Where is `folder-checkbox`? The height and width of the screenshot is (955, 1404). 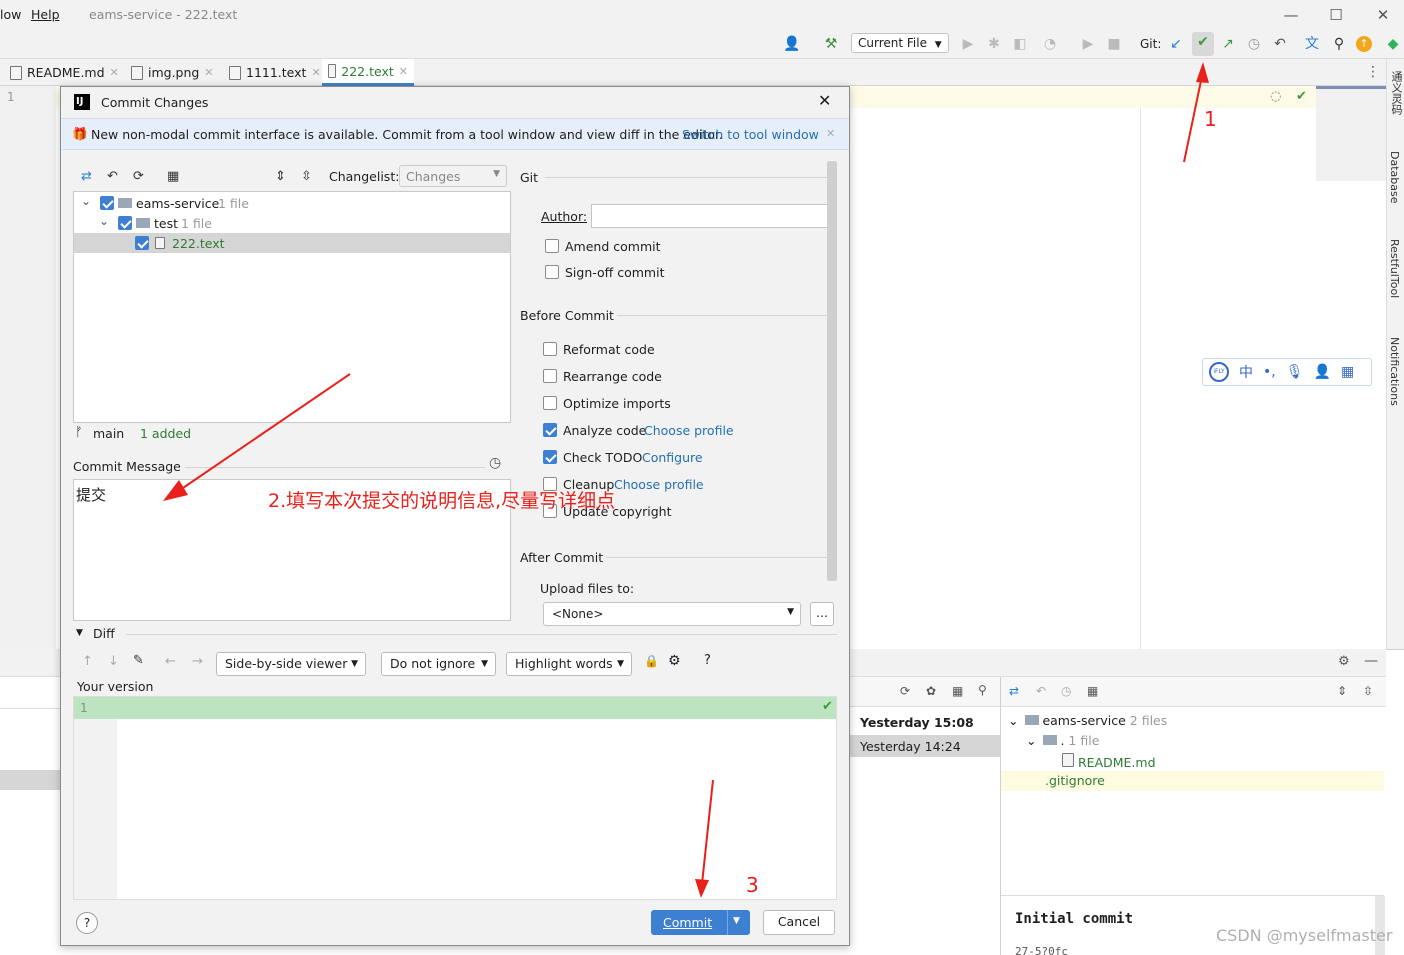
folder-checkbox is located at coordinates (125, 223).